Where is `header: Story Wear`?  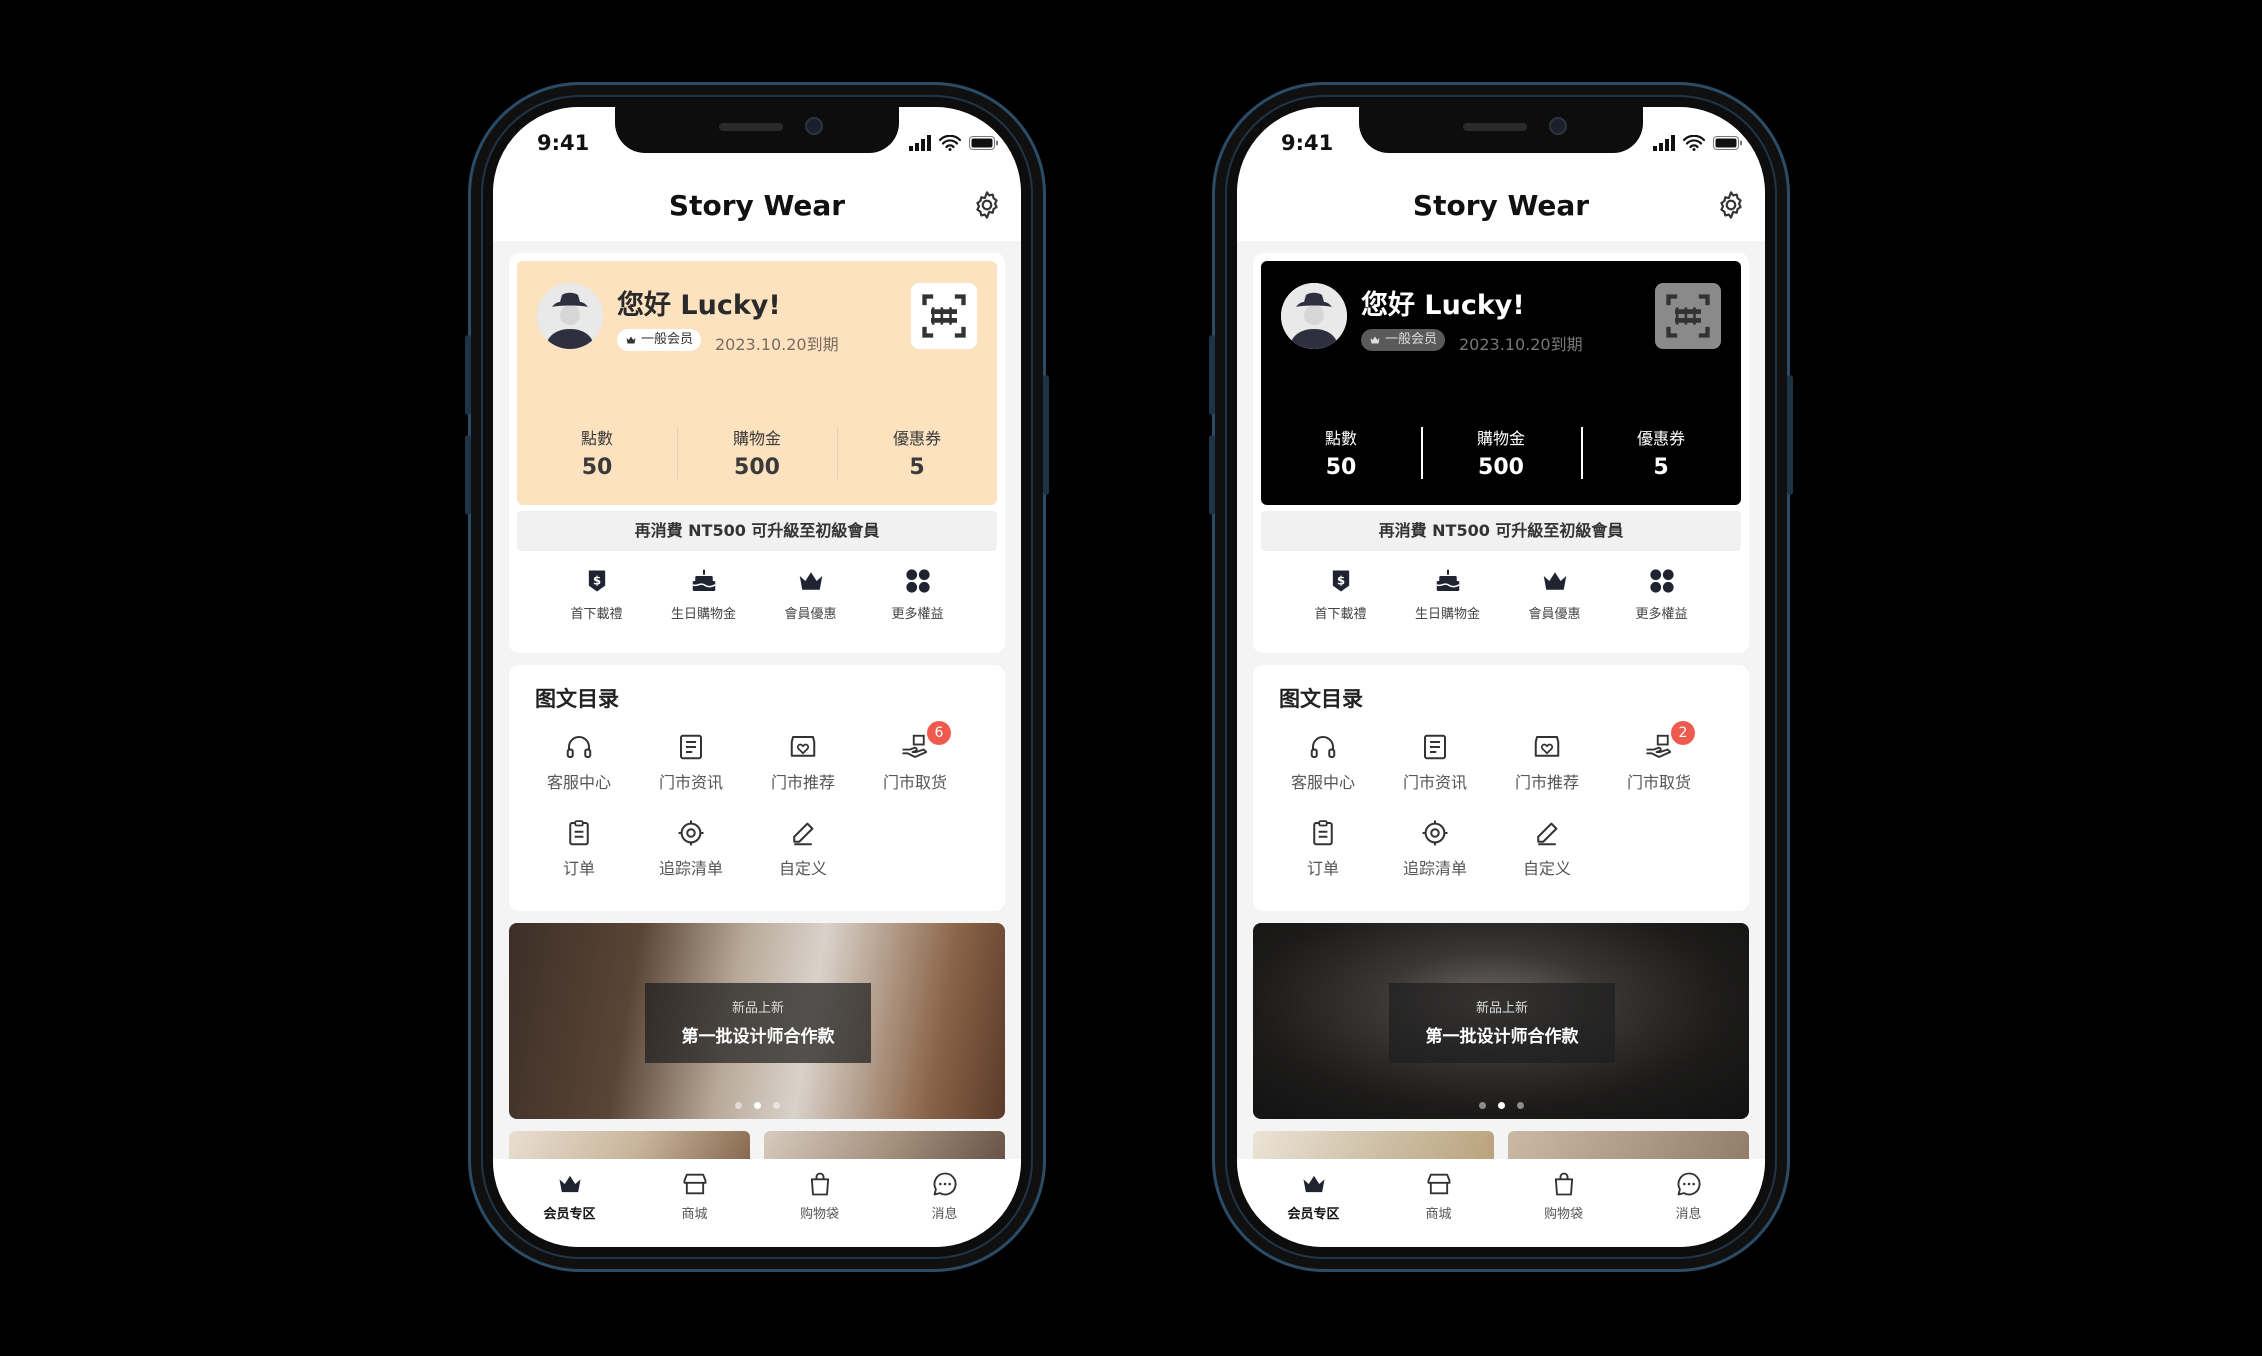
header: Story Wear is located at coordinates (757, 206).